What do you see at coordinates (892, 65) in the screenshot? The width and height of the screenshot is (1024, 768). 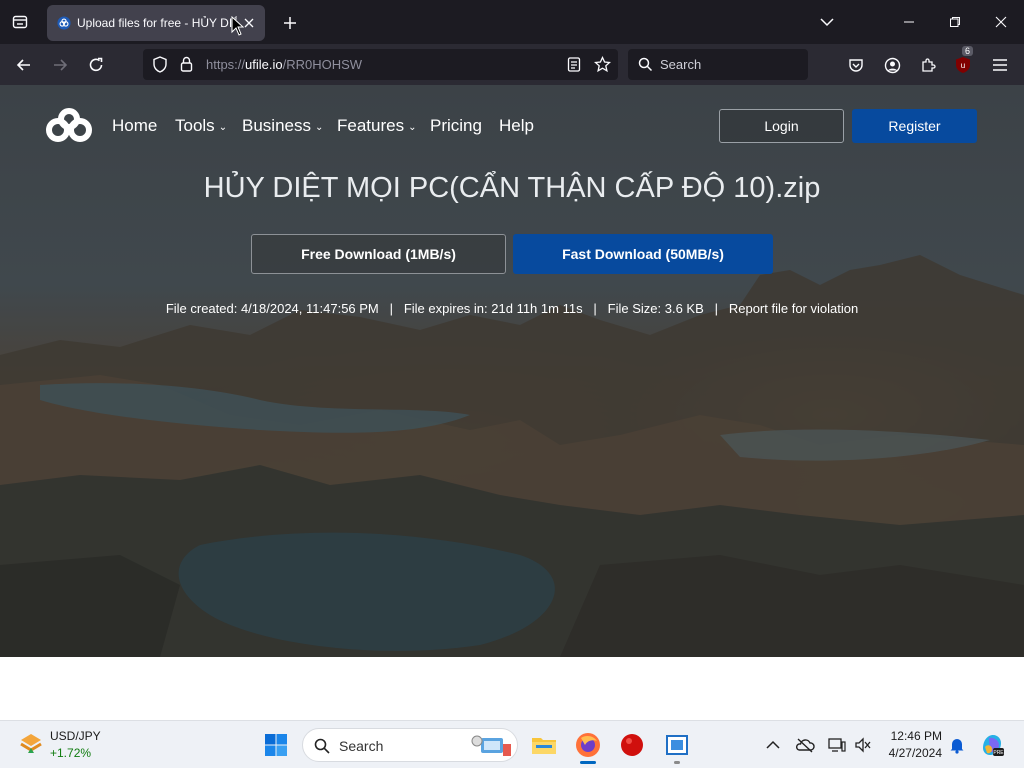 I see `account-icon` at bounding box center [892, 65].